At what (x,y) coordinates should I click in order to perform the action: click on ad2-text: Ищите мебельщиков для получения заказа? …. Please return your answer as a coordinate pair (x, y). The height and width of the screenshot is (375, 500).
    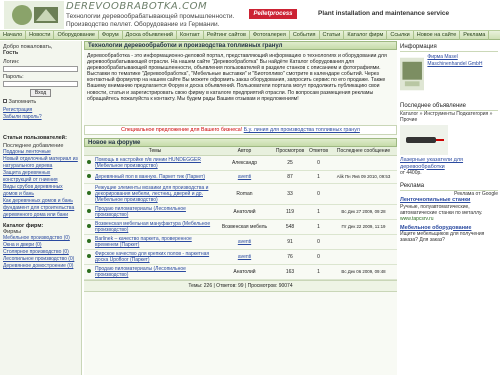
    Looking at the image, I should click on (442, 237).